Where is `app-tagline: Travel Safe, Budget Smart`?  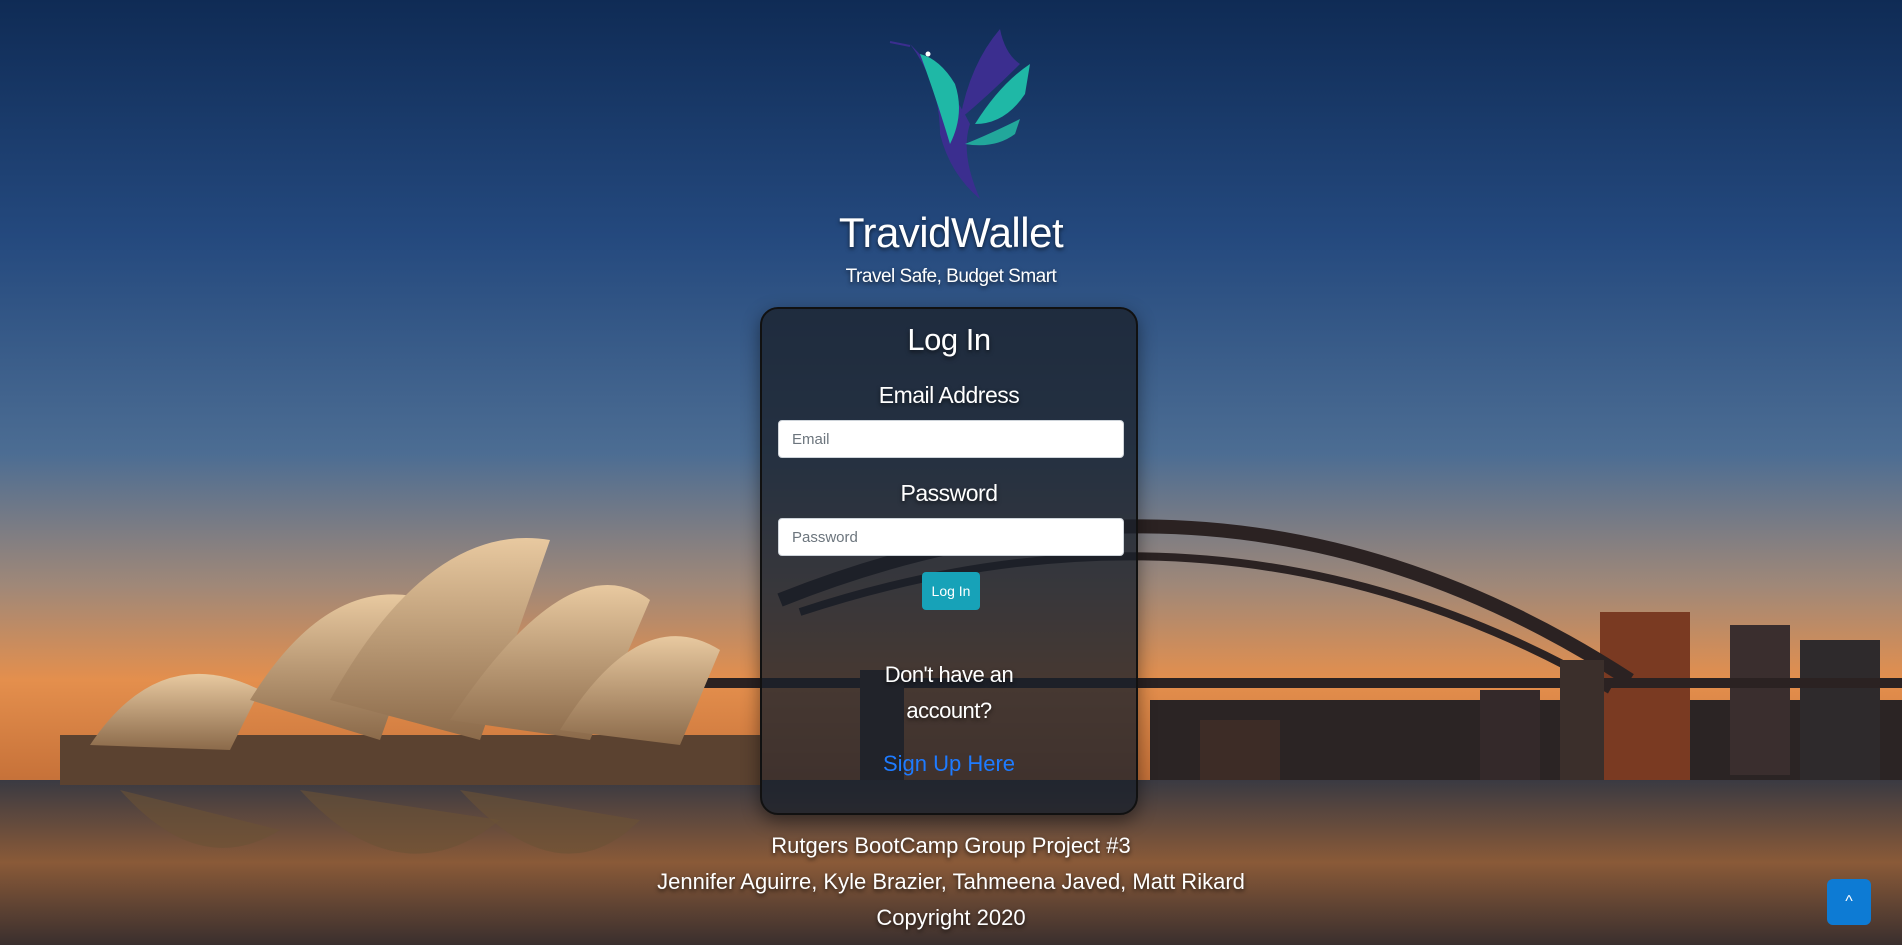 app-tagline: Travel Safe, Budget Smart is located at coordinates (951, 276).